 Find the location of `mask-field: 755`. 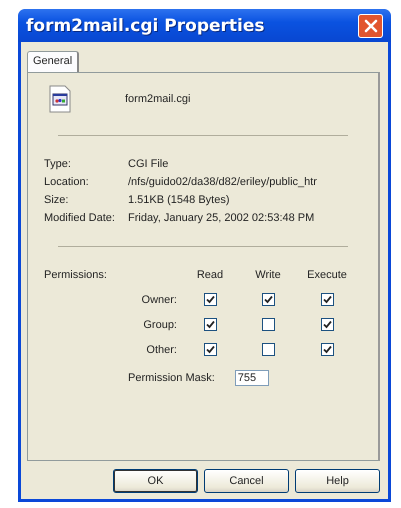

mask-field: 755 is located at coordinates (251, 378).